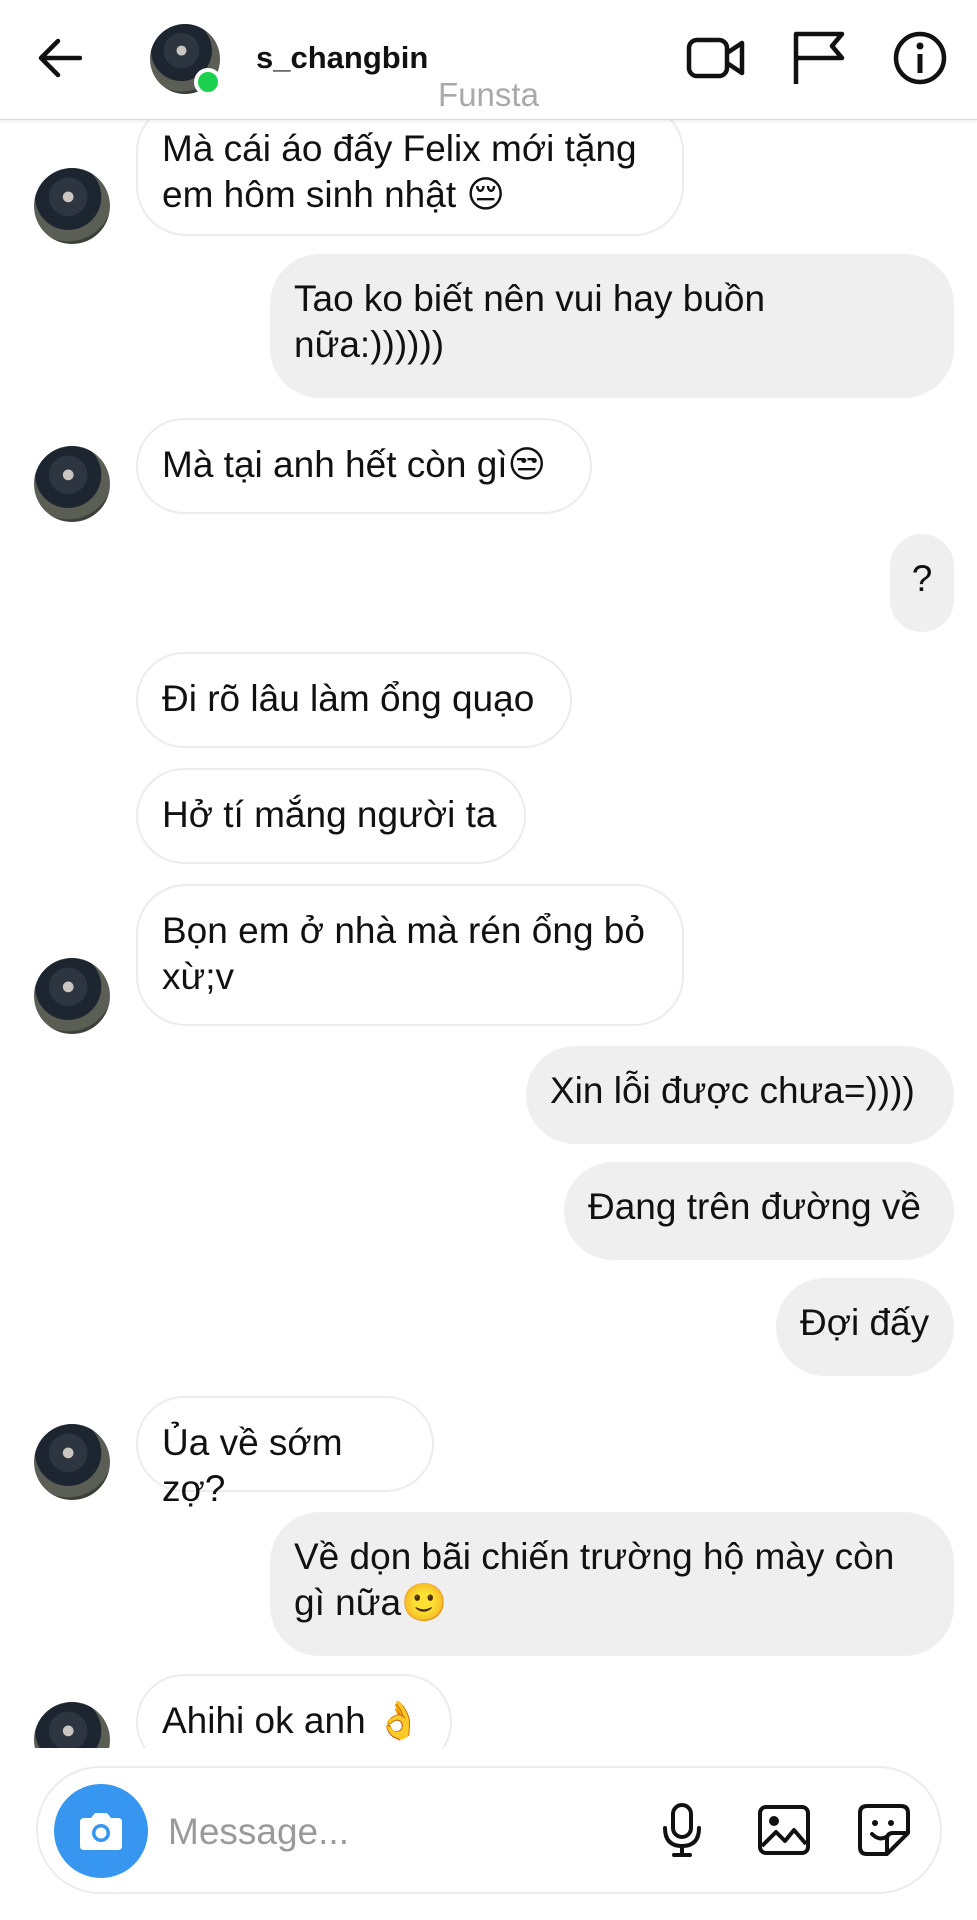 The image size is (977, 1920). I want to click on microphone-icon, so click(682, 1830).